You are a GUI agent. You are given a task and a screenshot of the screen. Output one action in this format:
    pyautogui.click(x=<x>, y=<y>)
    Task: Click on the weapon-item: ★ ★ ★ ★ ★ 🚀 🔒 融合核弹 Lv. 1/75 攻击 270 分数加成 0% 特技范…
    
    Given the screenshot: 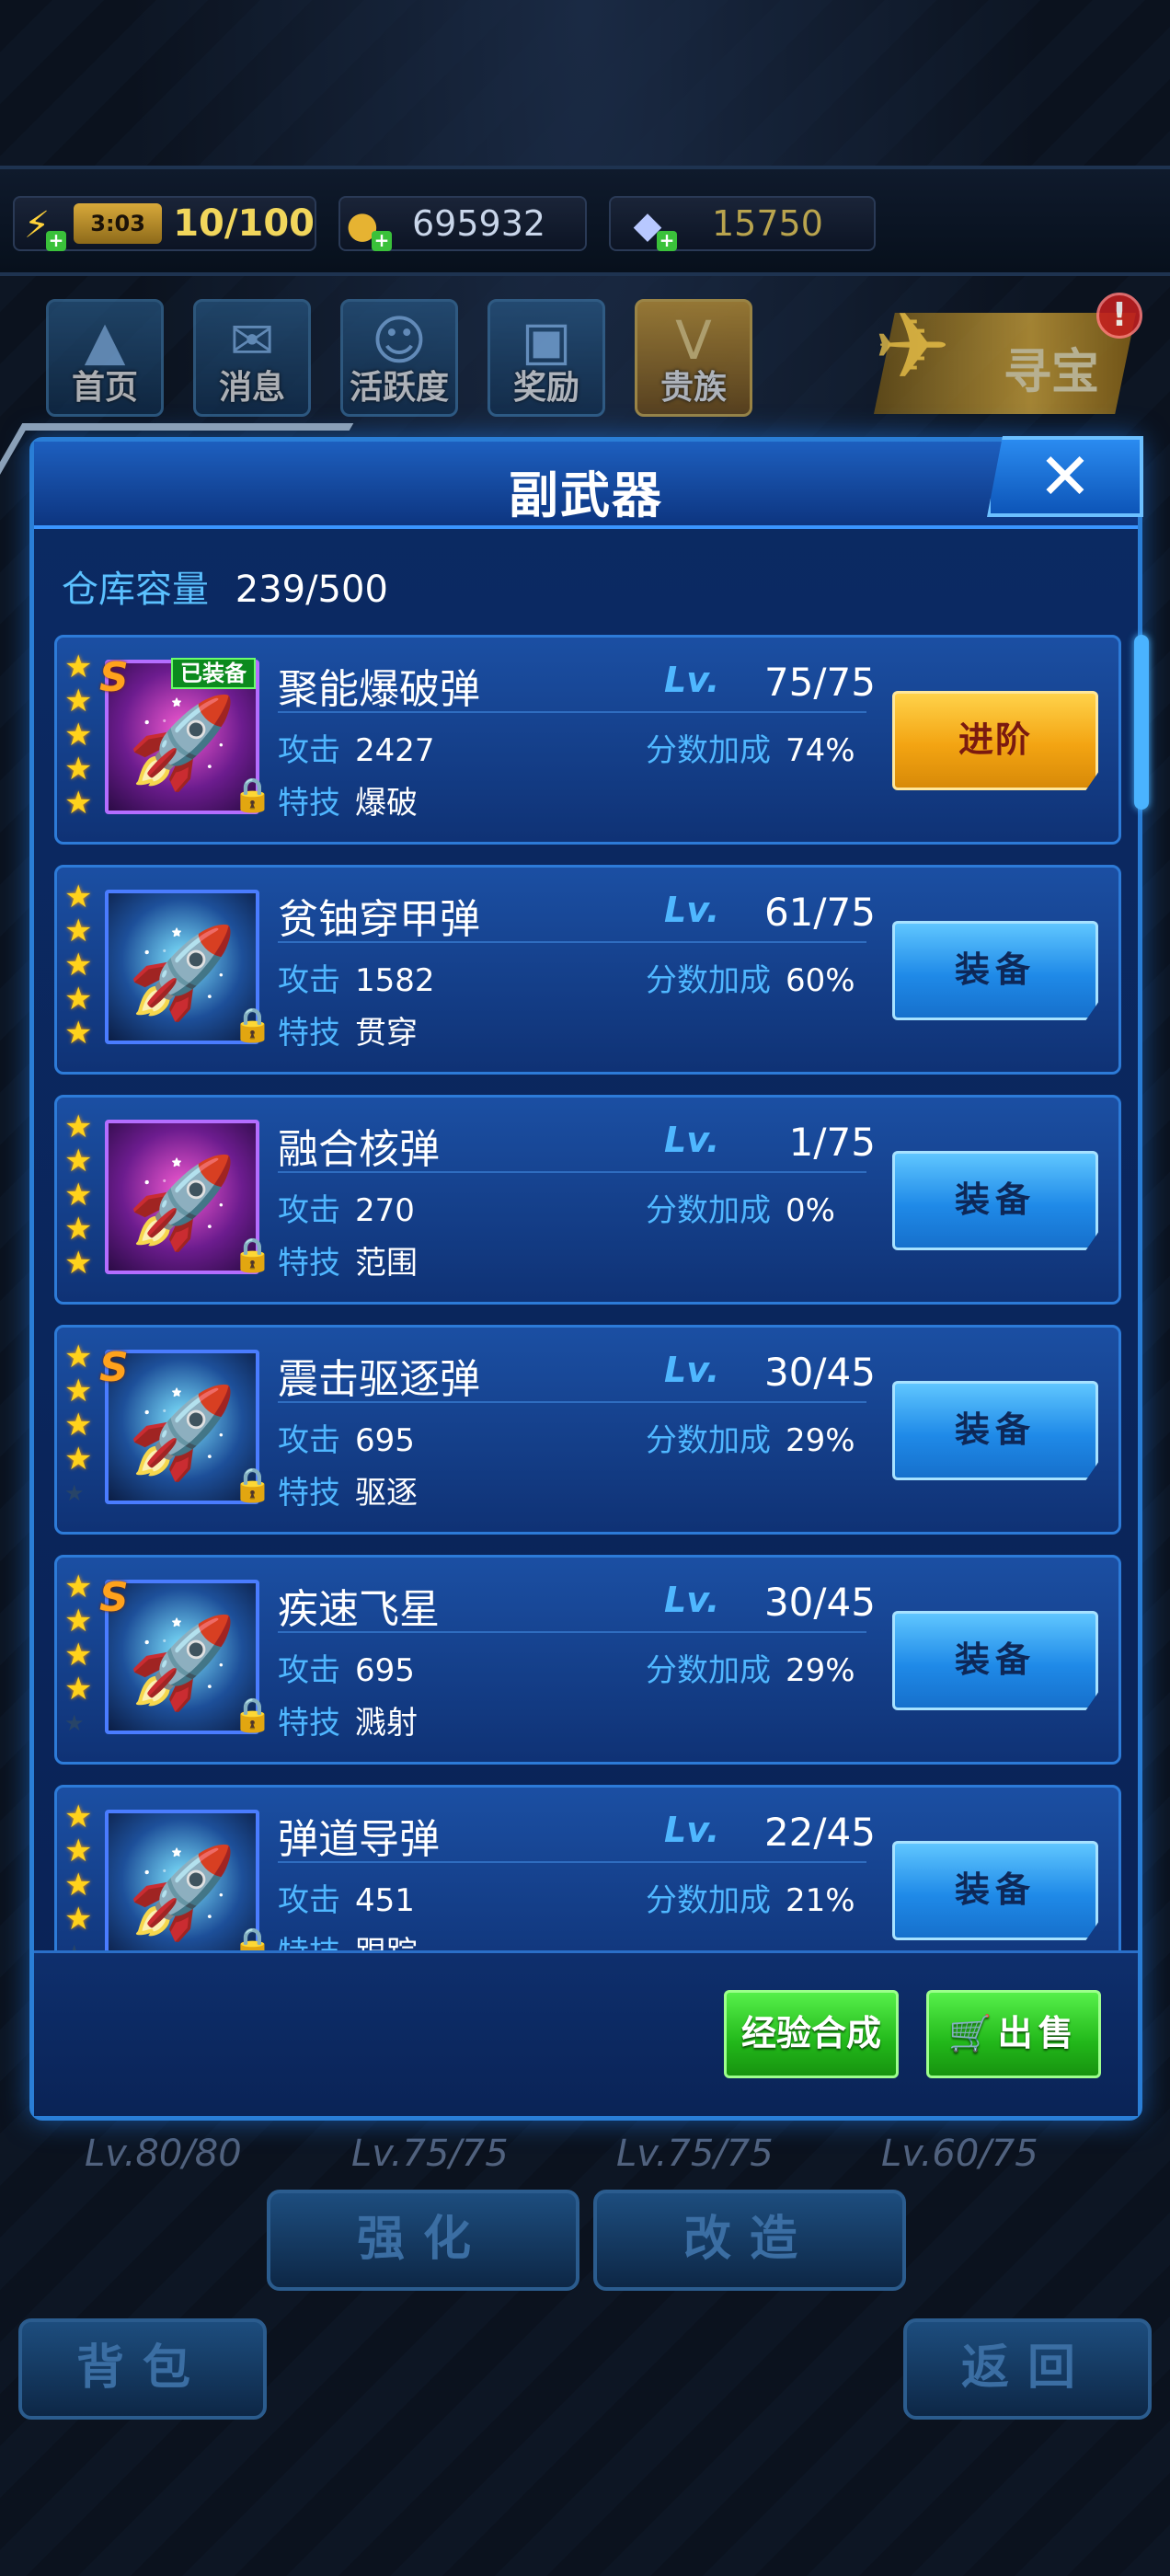 What is the action you would take?
    pyautogui.click(x=587, y=1200)
    